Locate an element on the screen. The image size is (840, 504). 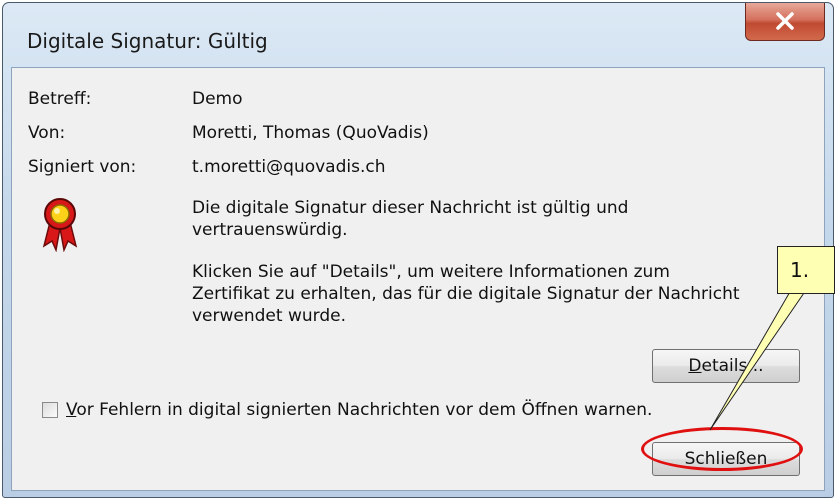
certificate-seal-icon is located at coordinates (60, 225).